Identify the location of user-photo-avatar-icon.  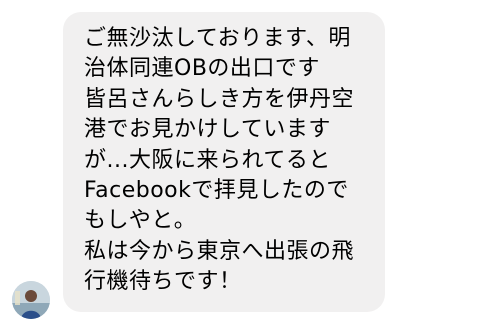
(31, 300).